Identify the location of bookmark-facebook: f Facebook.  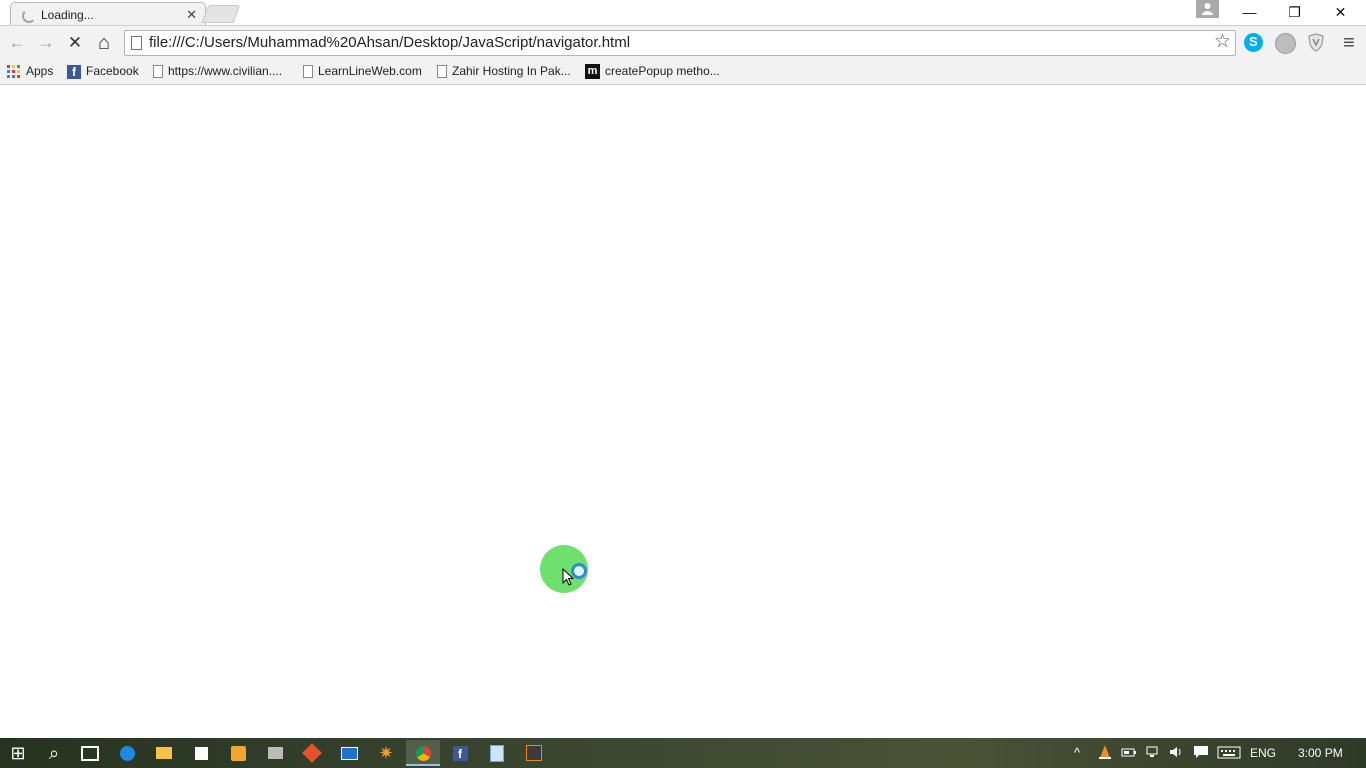
(103, 71).